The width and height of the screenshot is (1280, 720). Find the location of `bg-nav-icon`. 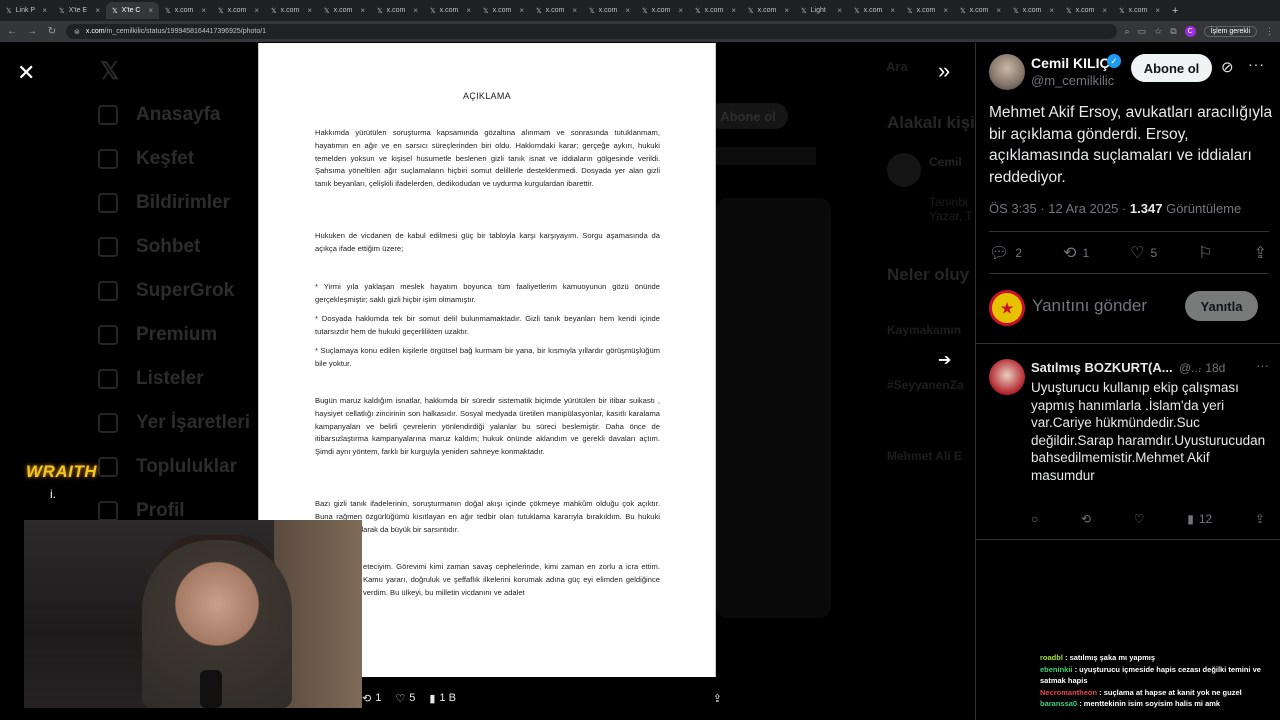

bg-nav-icon is located at coordinates (108, 159).